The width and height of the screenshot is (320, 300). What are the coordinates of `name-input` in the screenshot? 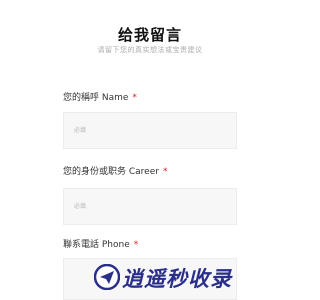 It's located at (150, 130).